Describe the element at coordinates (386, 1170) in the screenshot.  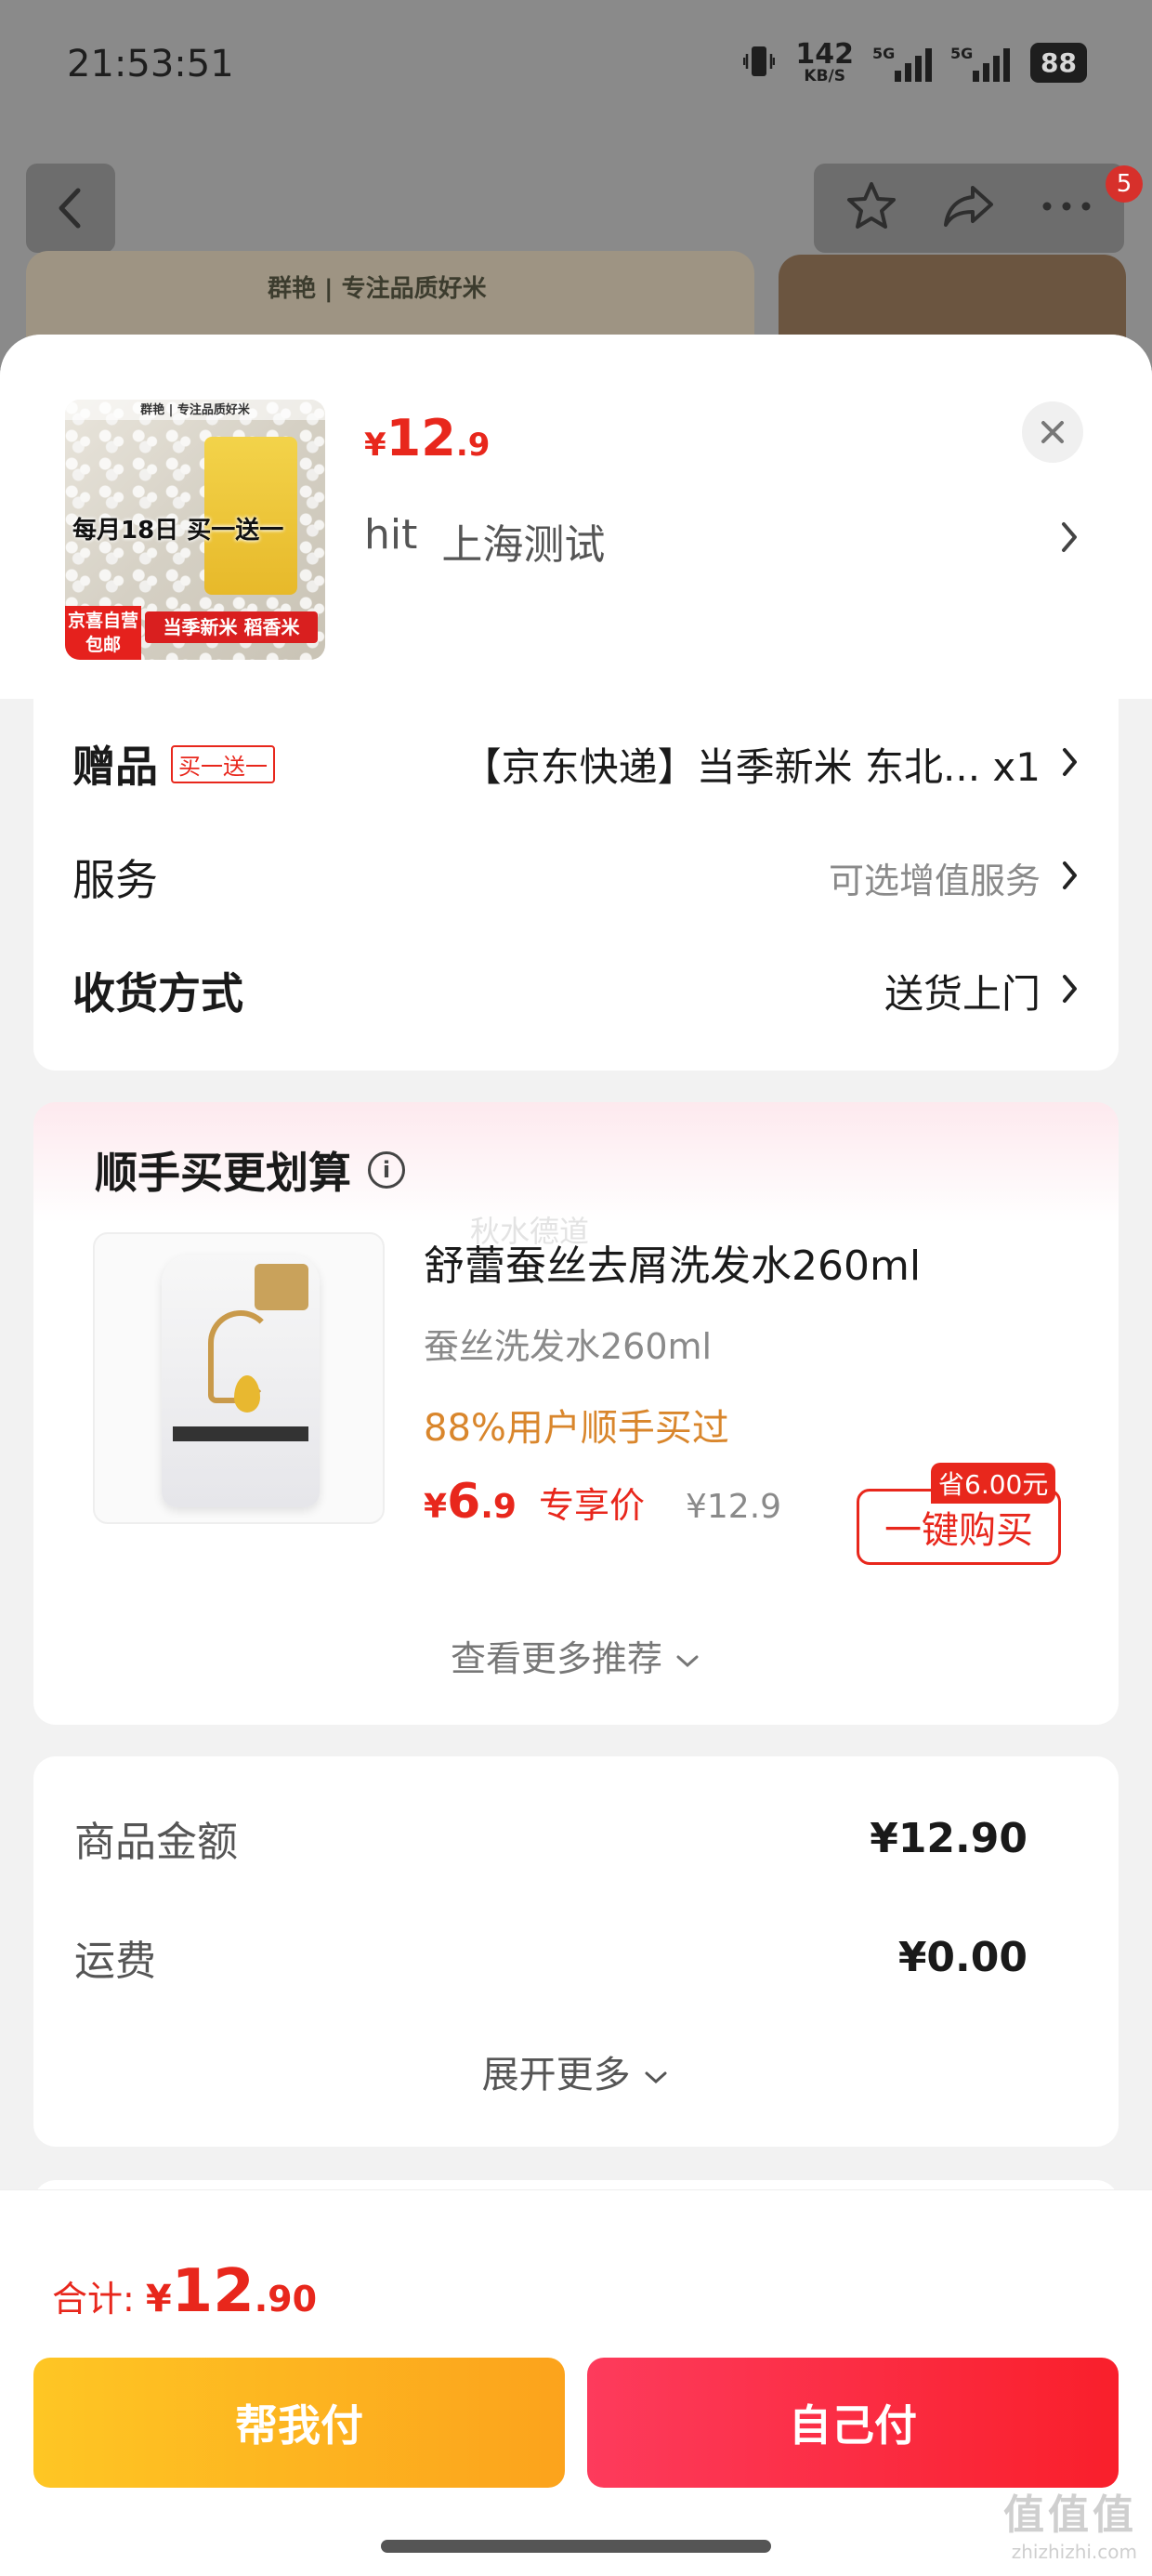
I see `info-icon: i` at that location.